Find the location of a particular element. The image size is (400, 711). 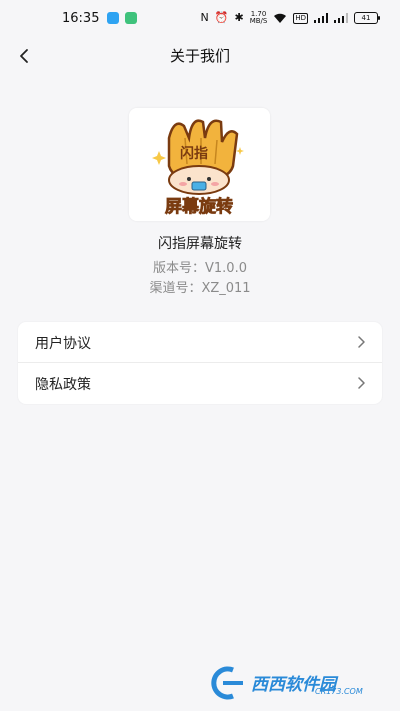

status-time: 16:35 is located at coordinates (81, 18).